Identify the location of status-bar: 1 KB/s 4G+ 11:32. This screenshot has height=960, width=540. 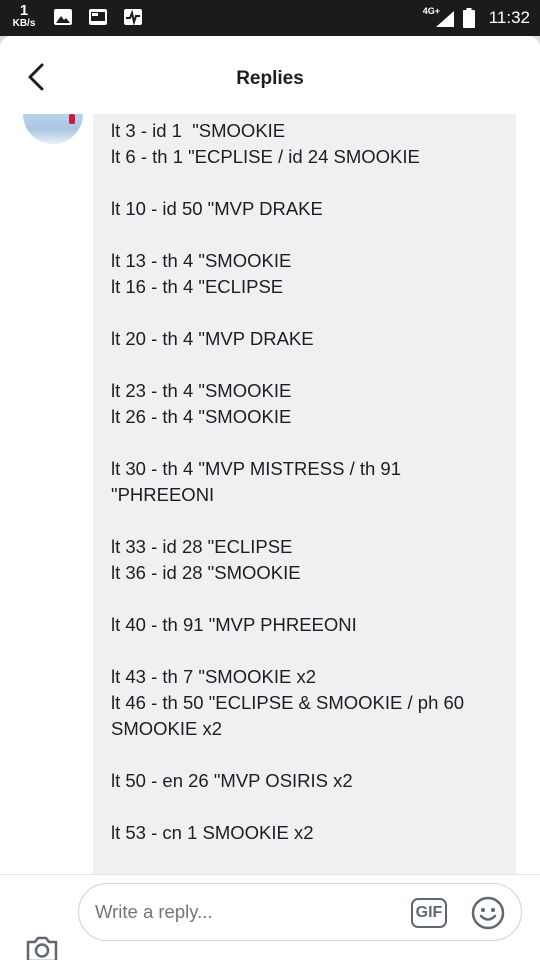
(270, 18).